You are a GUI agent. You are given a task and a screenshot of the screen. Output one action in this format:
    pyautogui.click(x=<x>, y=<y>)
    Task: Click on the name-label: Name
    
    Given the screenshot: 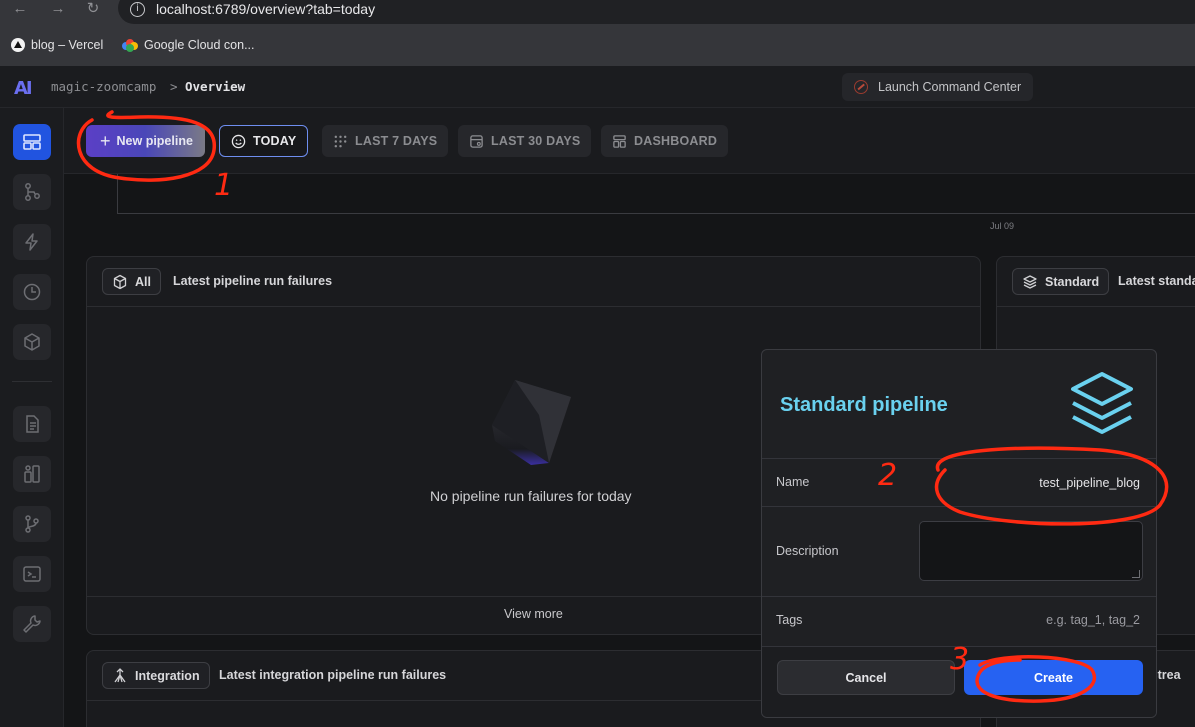 What is the action you would take?
    pyautogui.click(x=793, y=482)
    